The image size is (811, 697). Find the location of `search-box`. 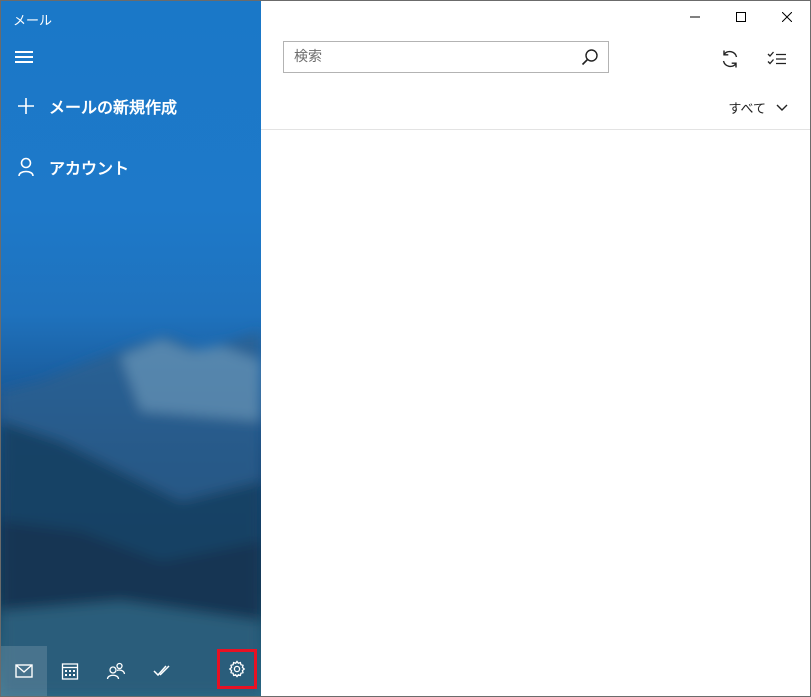

search-box is located at coordinates (446, 57).